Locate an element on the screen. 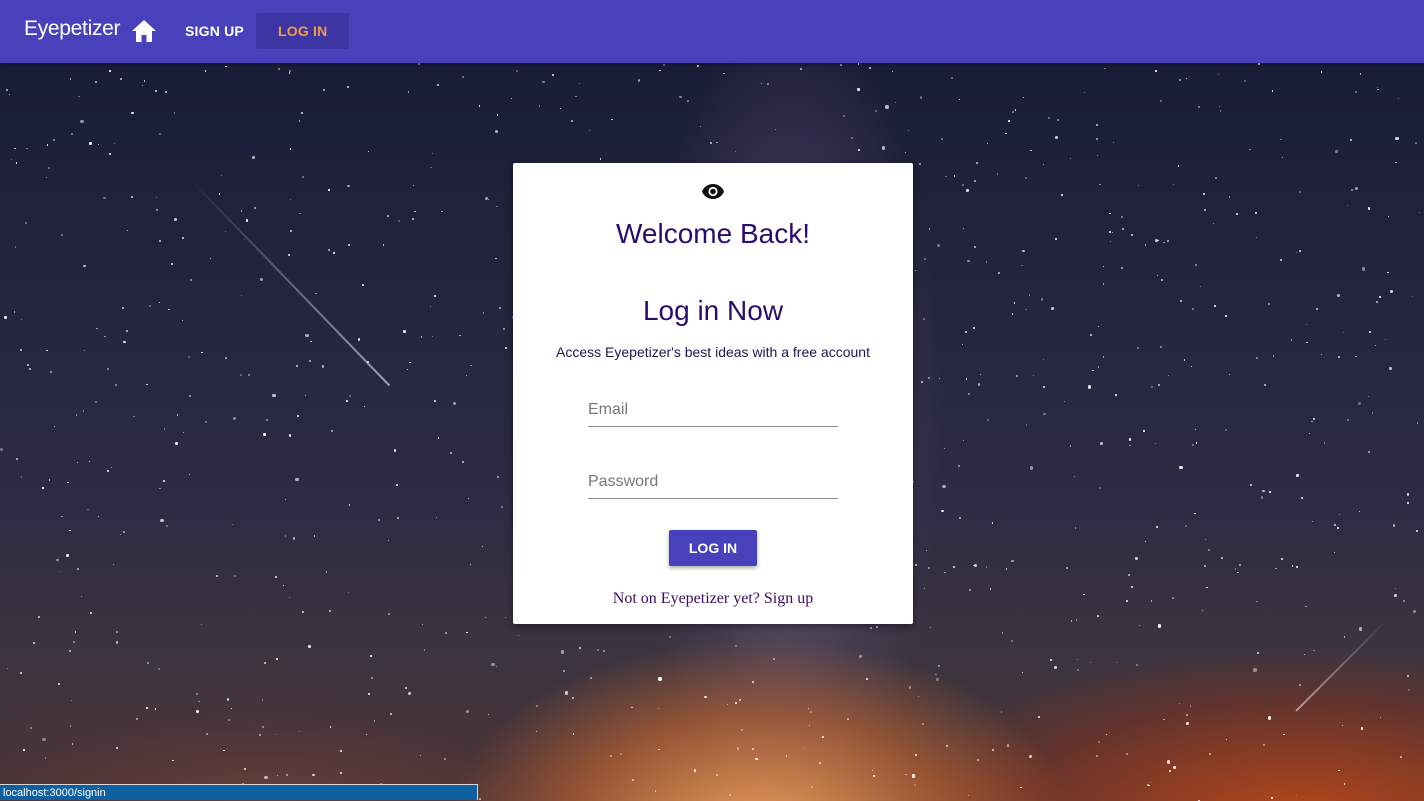 The image size is (1424, 801). nav-login-button: LOG IN is located at coordinates (303, 31).